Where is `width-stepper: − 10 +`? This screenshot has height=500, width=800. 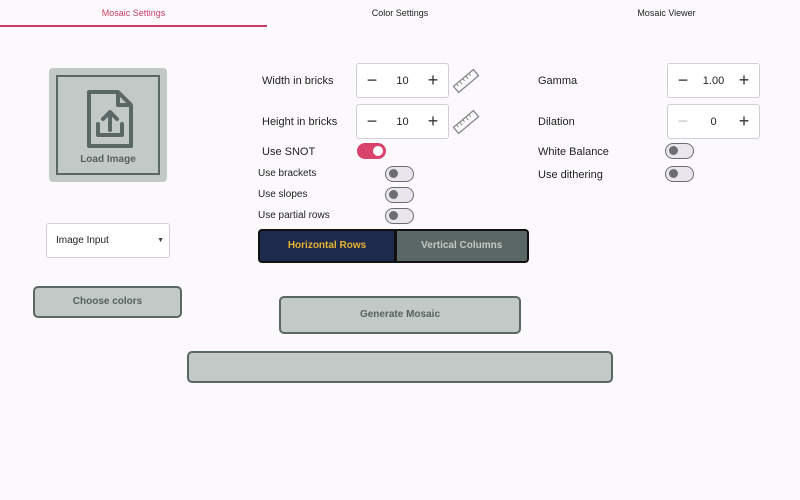
width-stepper: − 10 + is located at coordinates (402, 80).